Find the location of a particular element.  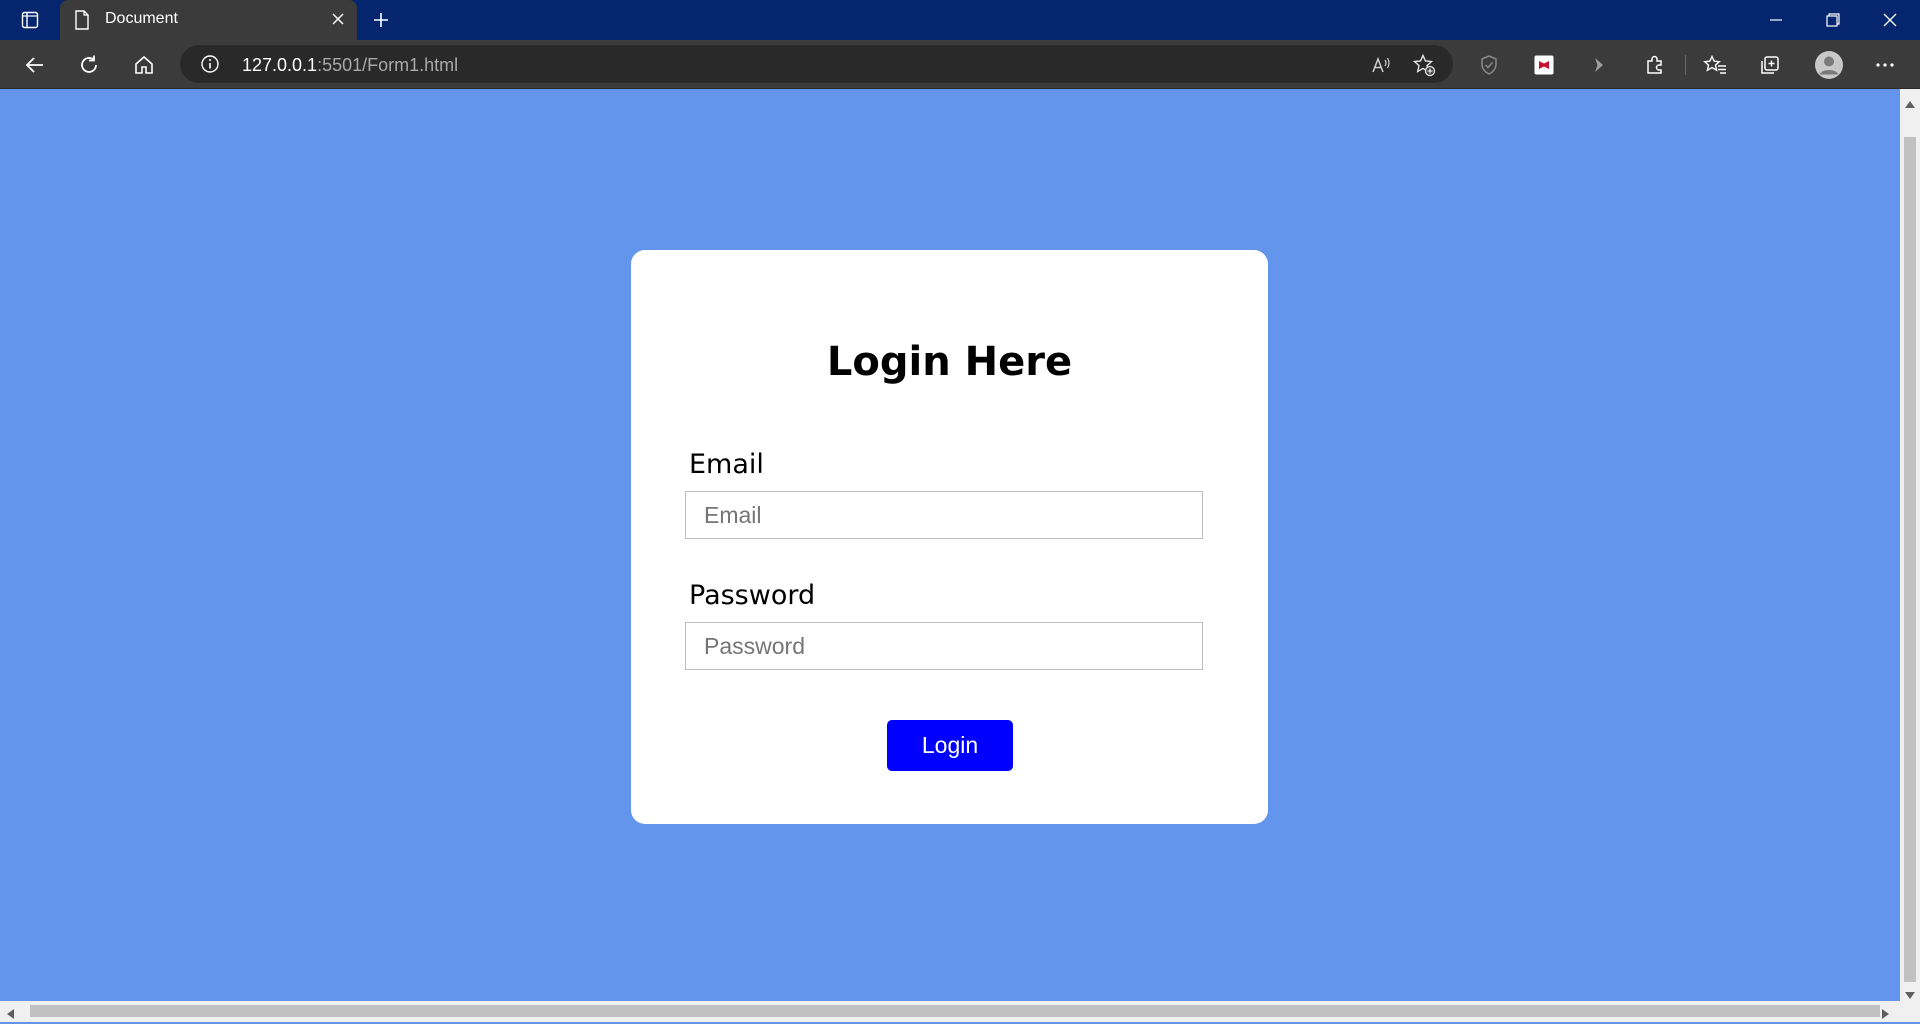

password-input is located at coordinates (944, 646).